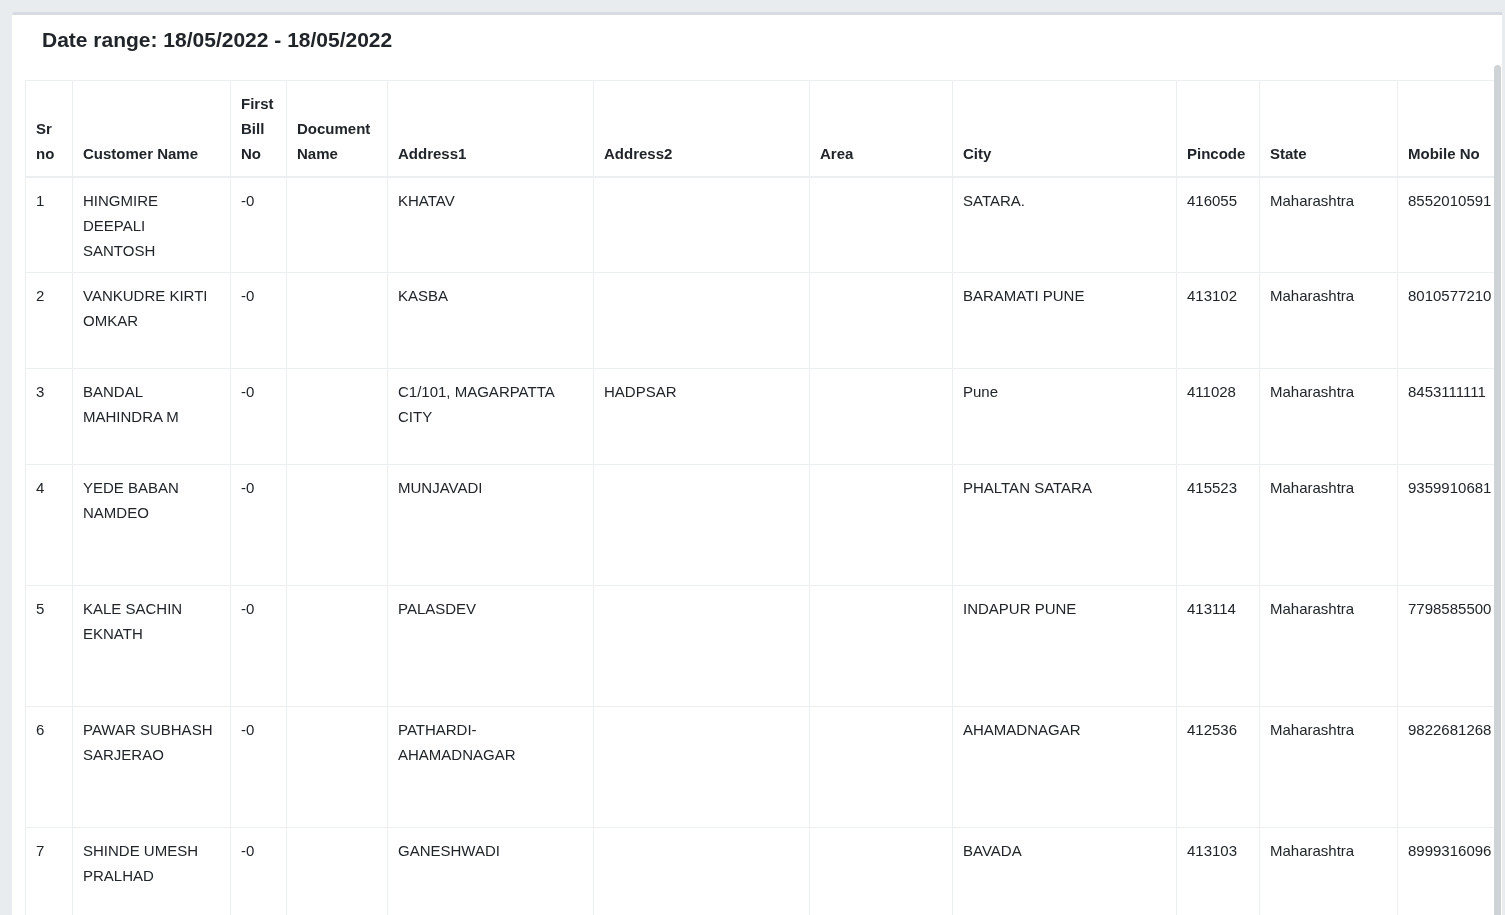 The height and width of the screenshot is (915, 1505). What do you see at coordinates (258, 128) in the screenshot?
I see `column-header: First Bill No` at bounding box center [258, 128].